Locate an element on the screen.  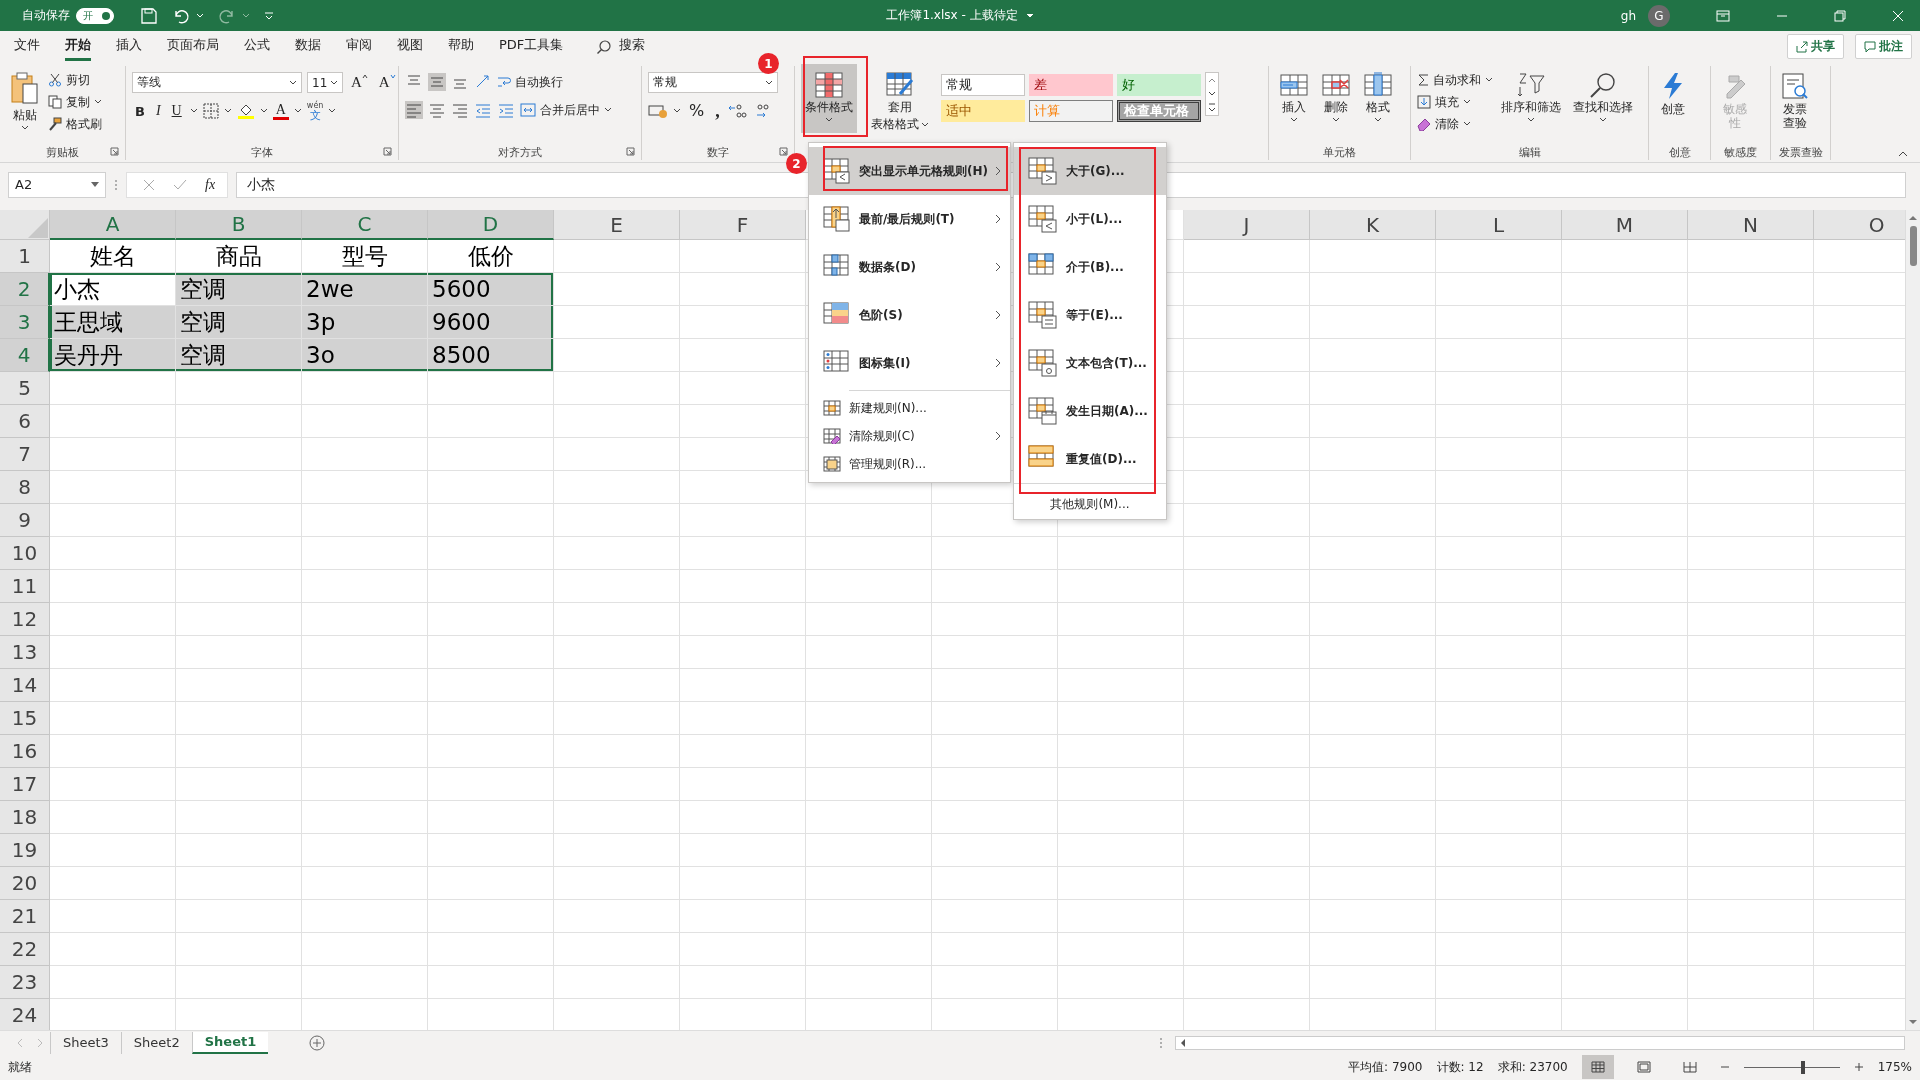
bold-button: B is located at coordinates (140, 111).